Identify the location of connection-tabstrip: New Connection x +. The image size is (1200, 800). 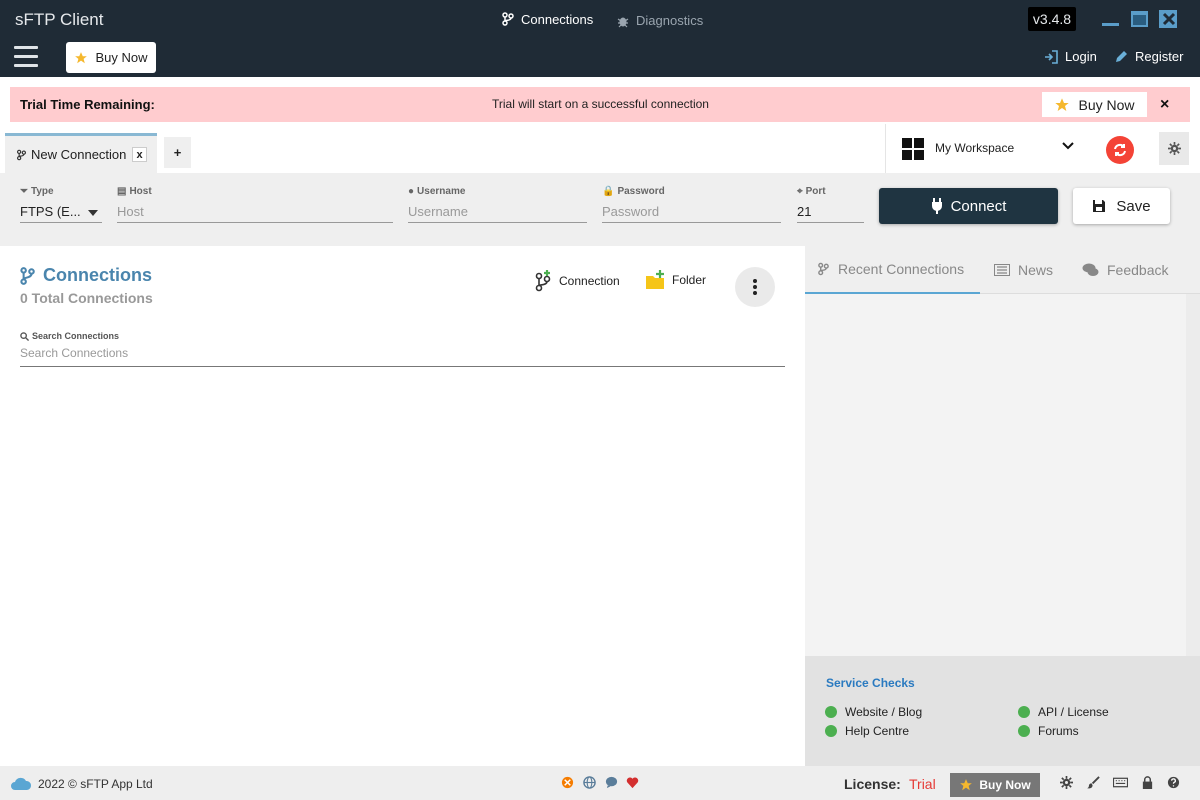
(442, 148).